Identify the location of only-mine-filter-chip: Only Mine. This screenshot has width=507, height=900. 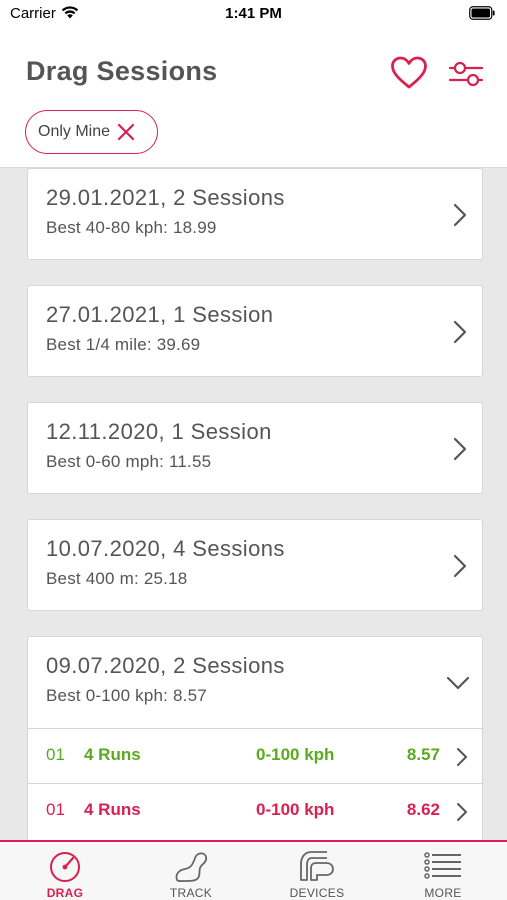
(91, 132).